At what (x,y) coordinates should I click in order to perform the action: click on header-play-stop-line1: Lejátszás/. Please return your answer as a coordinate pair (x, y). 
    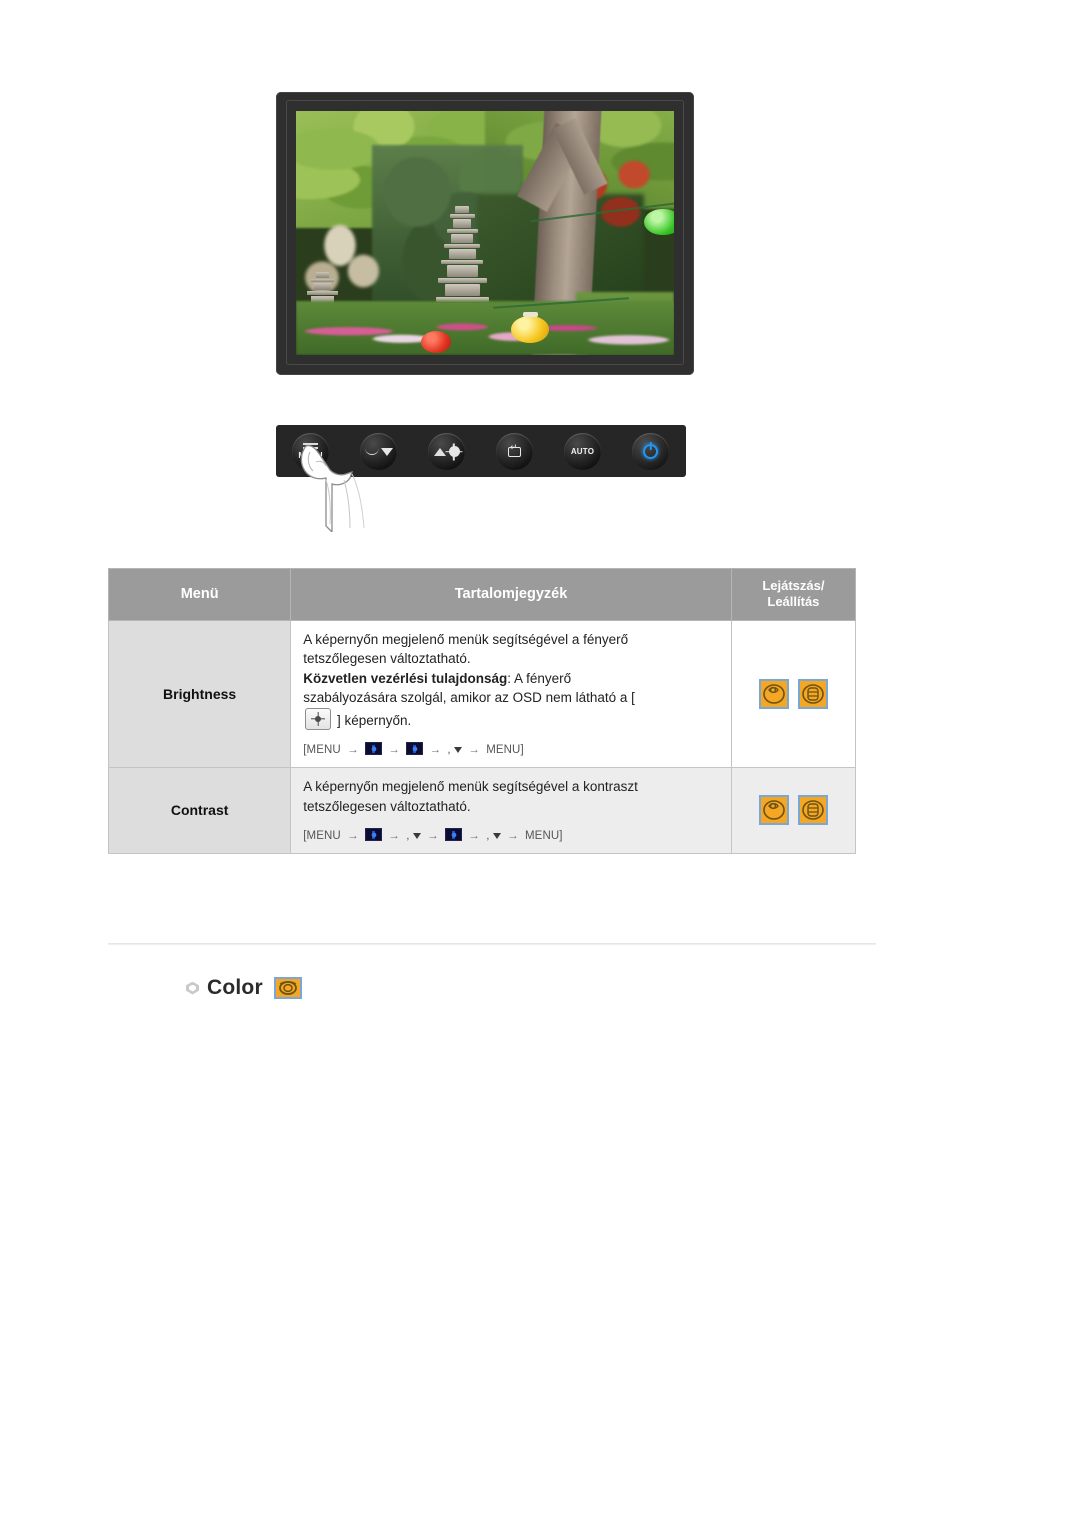
    Looking at the image, I should click on (793, 585).